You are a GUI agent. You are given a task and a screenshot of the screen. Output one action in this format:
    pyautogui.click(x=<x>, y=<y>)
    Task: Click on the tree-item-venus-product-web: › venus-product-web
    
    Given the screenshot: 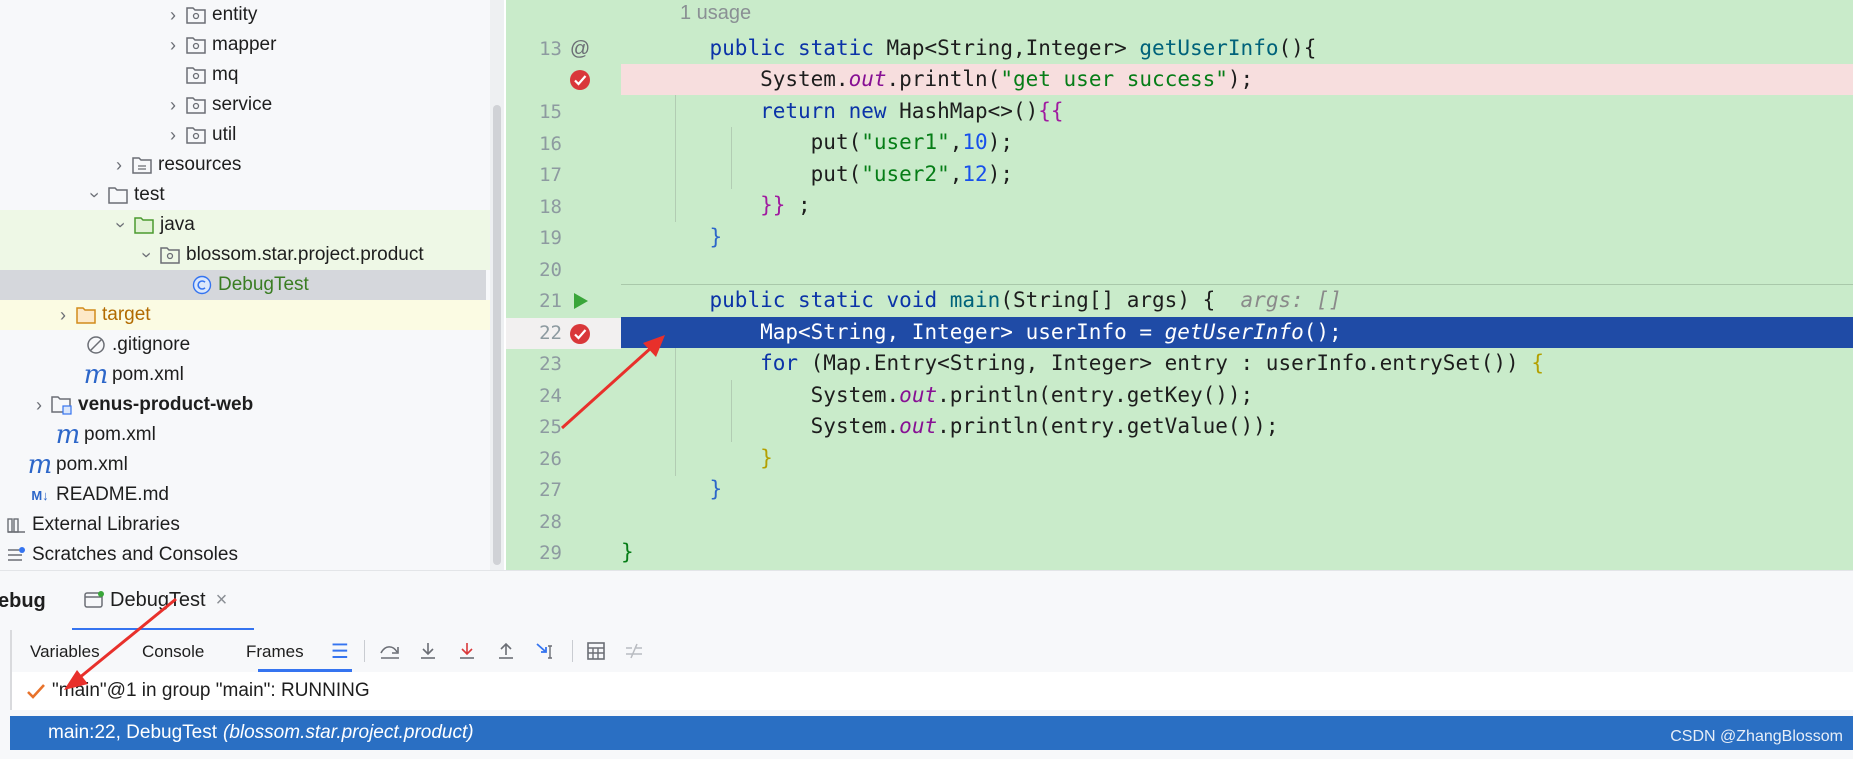 What is the action you would take?
    pyautogui.click(x=245, y=405)
    